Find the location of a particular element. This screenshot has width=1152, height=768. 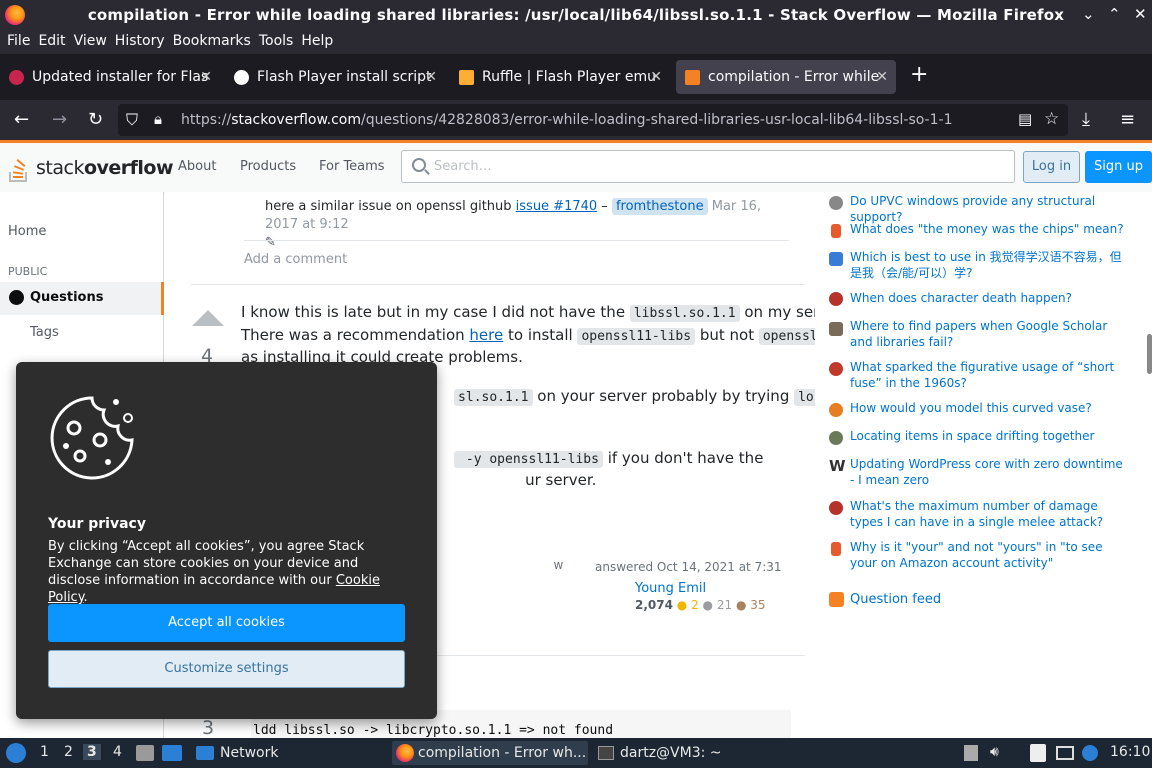

github-icon is located at coordinates (241, 77).